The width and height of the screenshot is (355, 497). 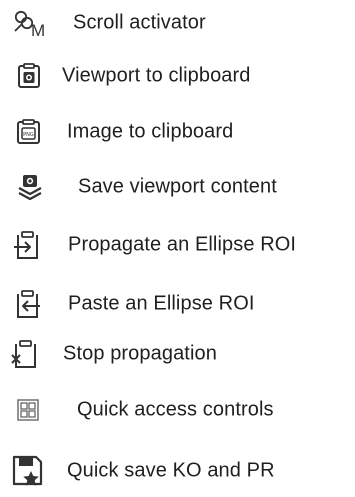 I want to click on menu-item-image-to-clipboard: PNG Image to clipboard, so click(x=177, y=132).